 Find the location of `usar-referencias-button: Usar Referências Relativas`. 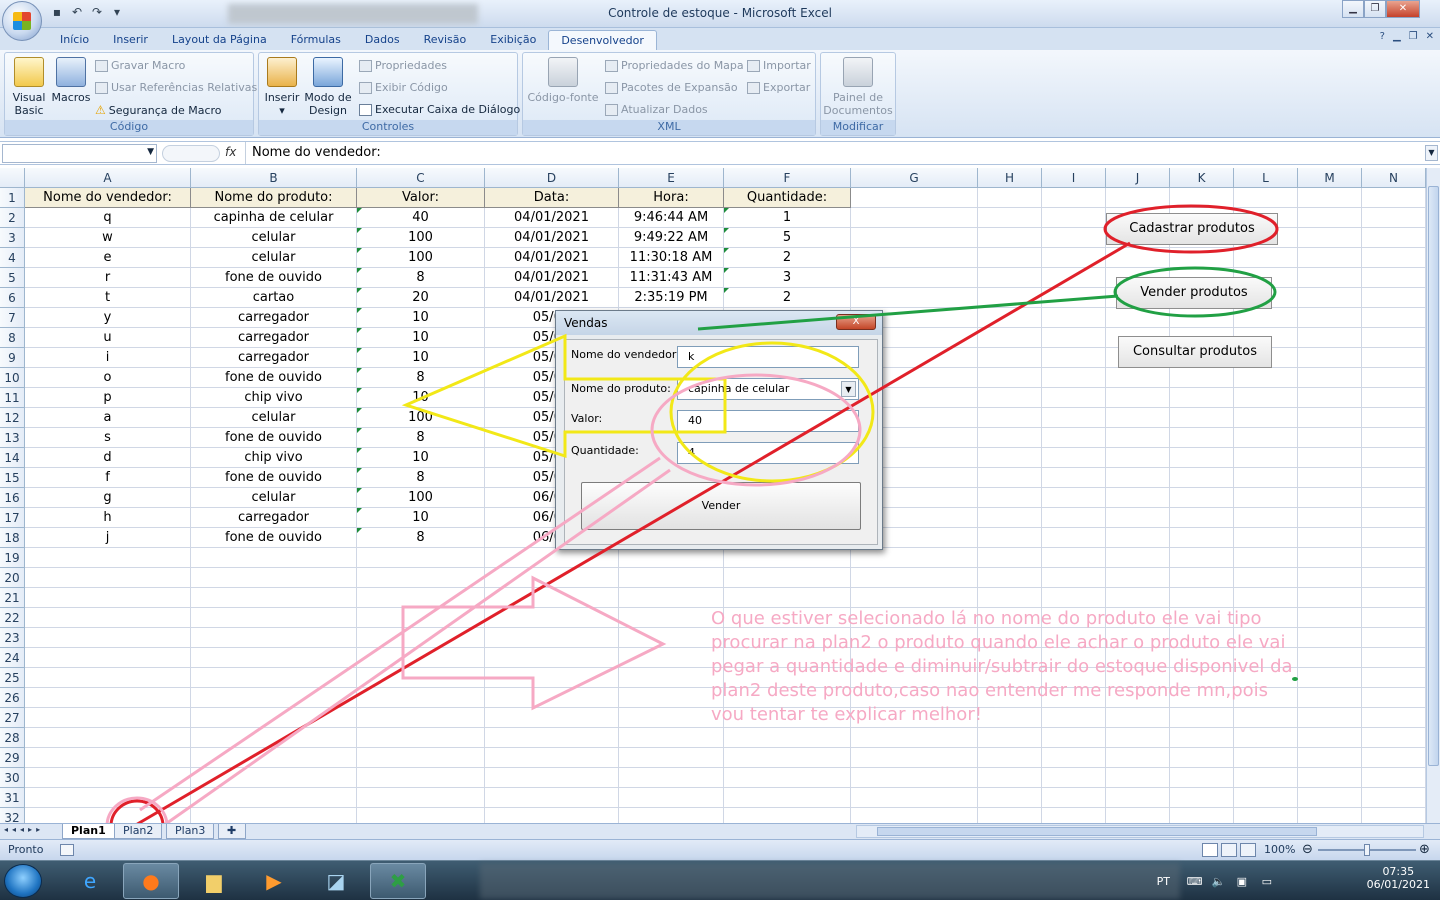

usar-referencias-button: Usar Referências Relativas is located at coordinates (176, 87).